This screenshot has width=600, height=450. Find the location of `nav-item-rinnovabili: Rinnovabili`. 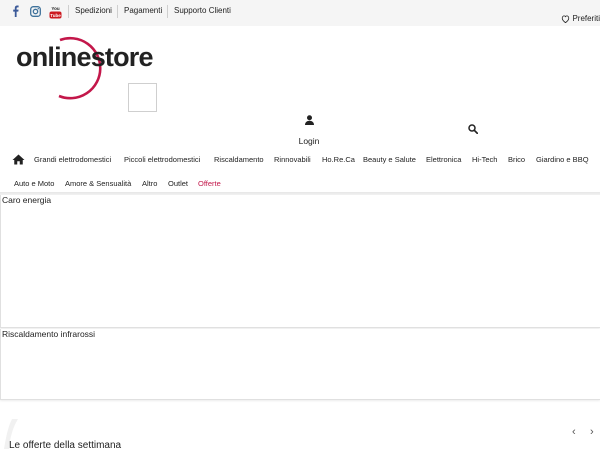

nav-item-rinnovabili: Rinnovabili is located at coordinates (292, 159).